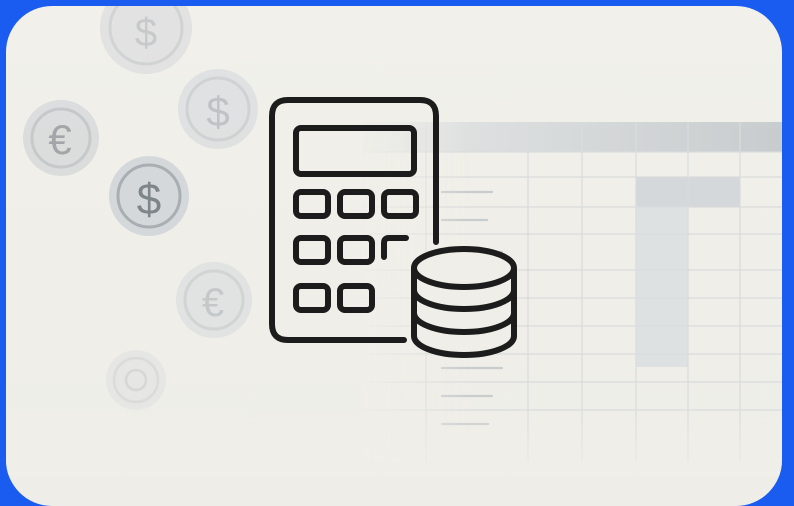 The width and height of the screenshot is (794, 506). I want to click on calculator-display, so click(355, 151).